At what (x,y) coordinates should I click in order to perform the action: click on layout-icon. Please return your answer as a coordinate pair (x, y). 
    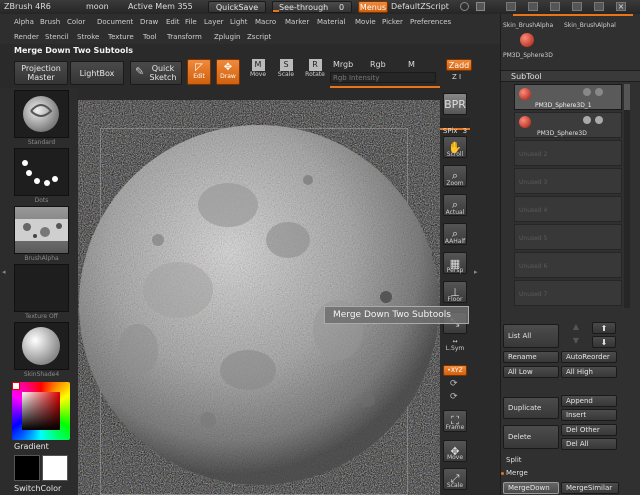
    Looking at the image, I should click on (480, 6).